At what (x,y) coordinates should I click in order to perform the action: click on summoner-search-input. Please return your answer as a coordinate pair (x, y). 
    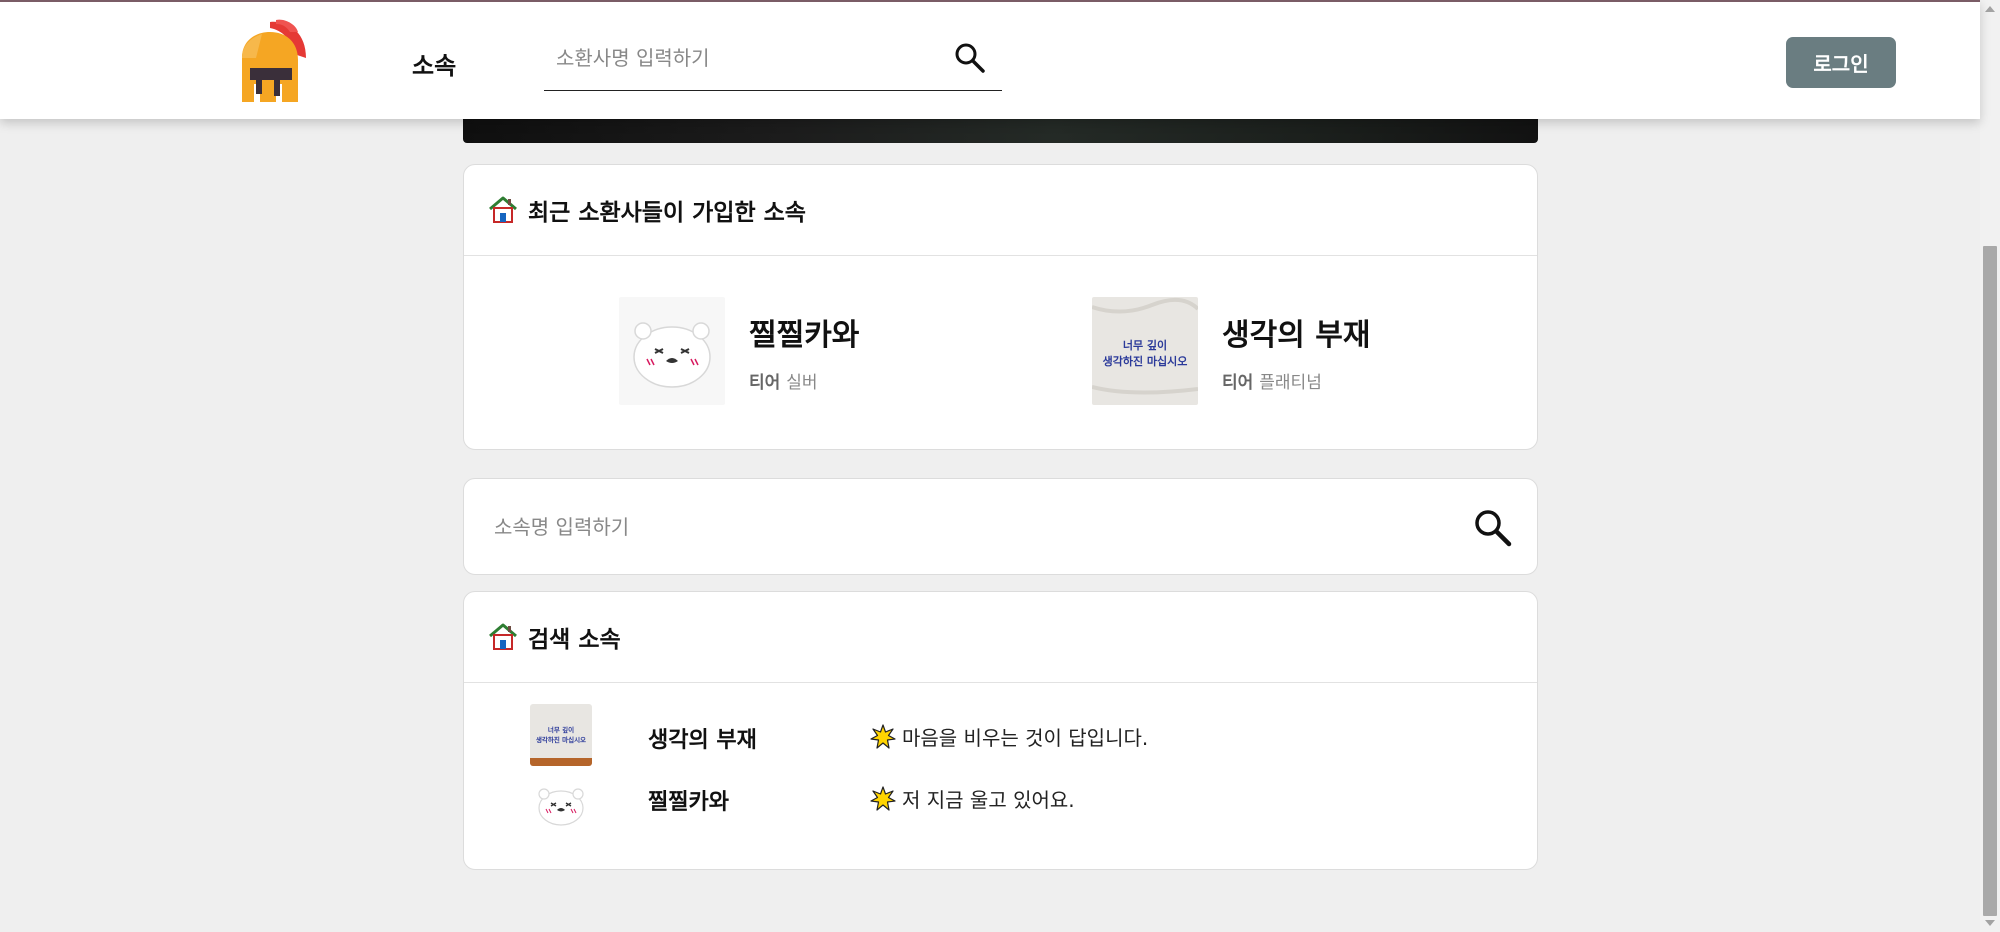
    Looking at the image, I should click on (756, 58).